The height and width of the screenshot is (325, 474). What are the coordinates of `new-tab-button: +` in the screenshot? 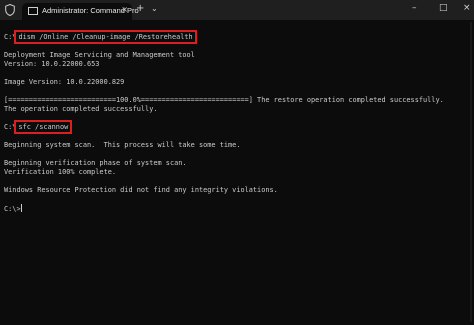 It's located at (140, 8).